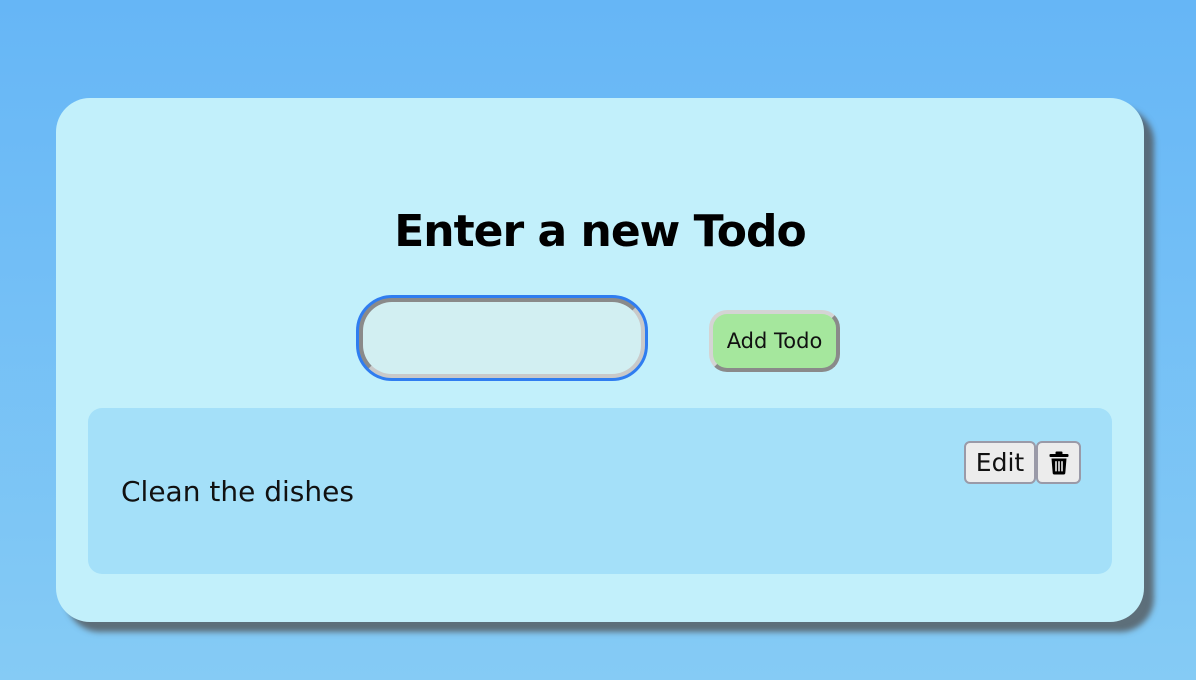  Describe the element at coordinates (774, 341) in the screenshot. I see `add-todo-button: Add Todo` at that location.